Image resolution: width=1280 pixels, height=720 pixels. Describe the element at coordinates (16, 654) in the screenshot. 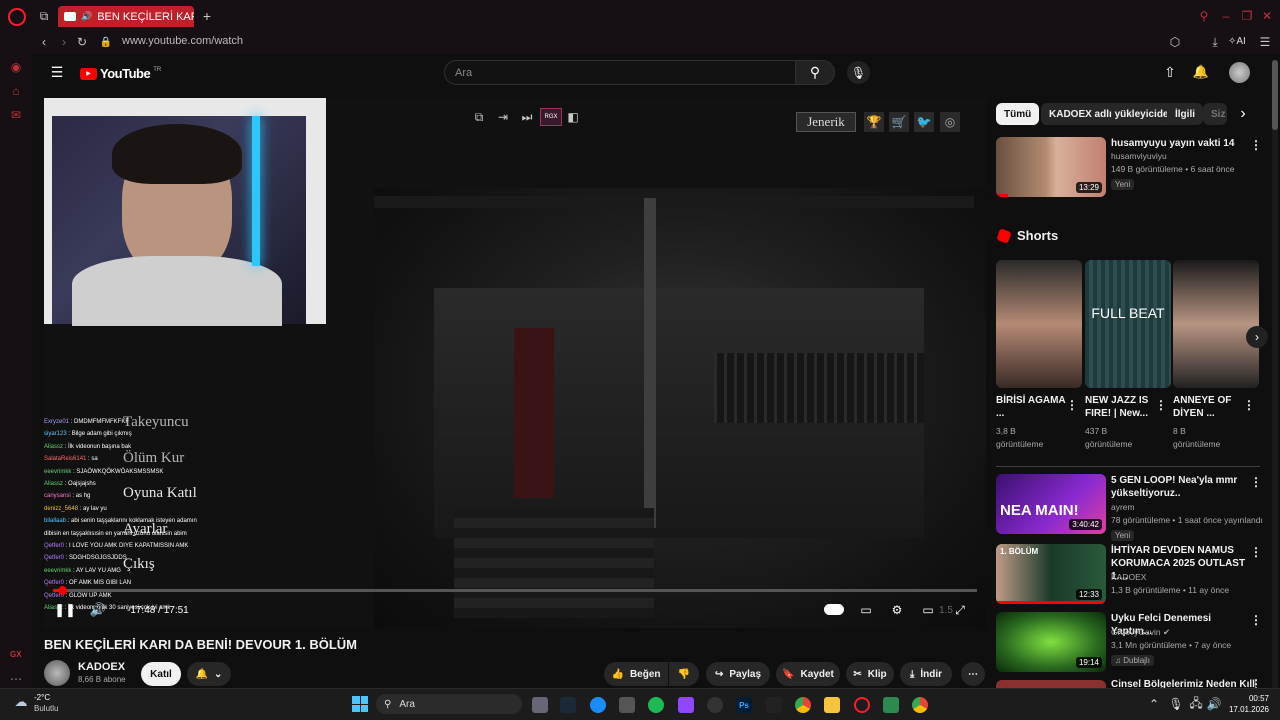

I see `gx-icon: GX` at that location.